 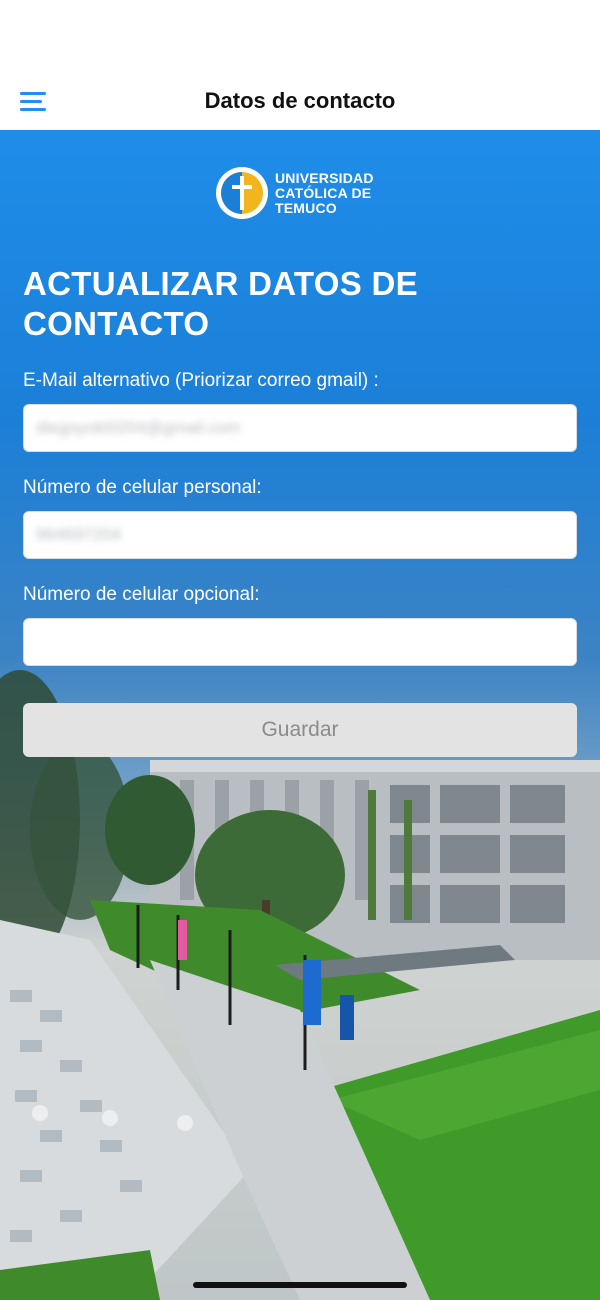 What do you see at coordinates (300, 535) in the screenshot?
I see `personal-phone-field: 964697204` at bounding box center [300, 535].